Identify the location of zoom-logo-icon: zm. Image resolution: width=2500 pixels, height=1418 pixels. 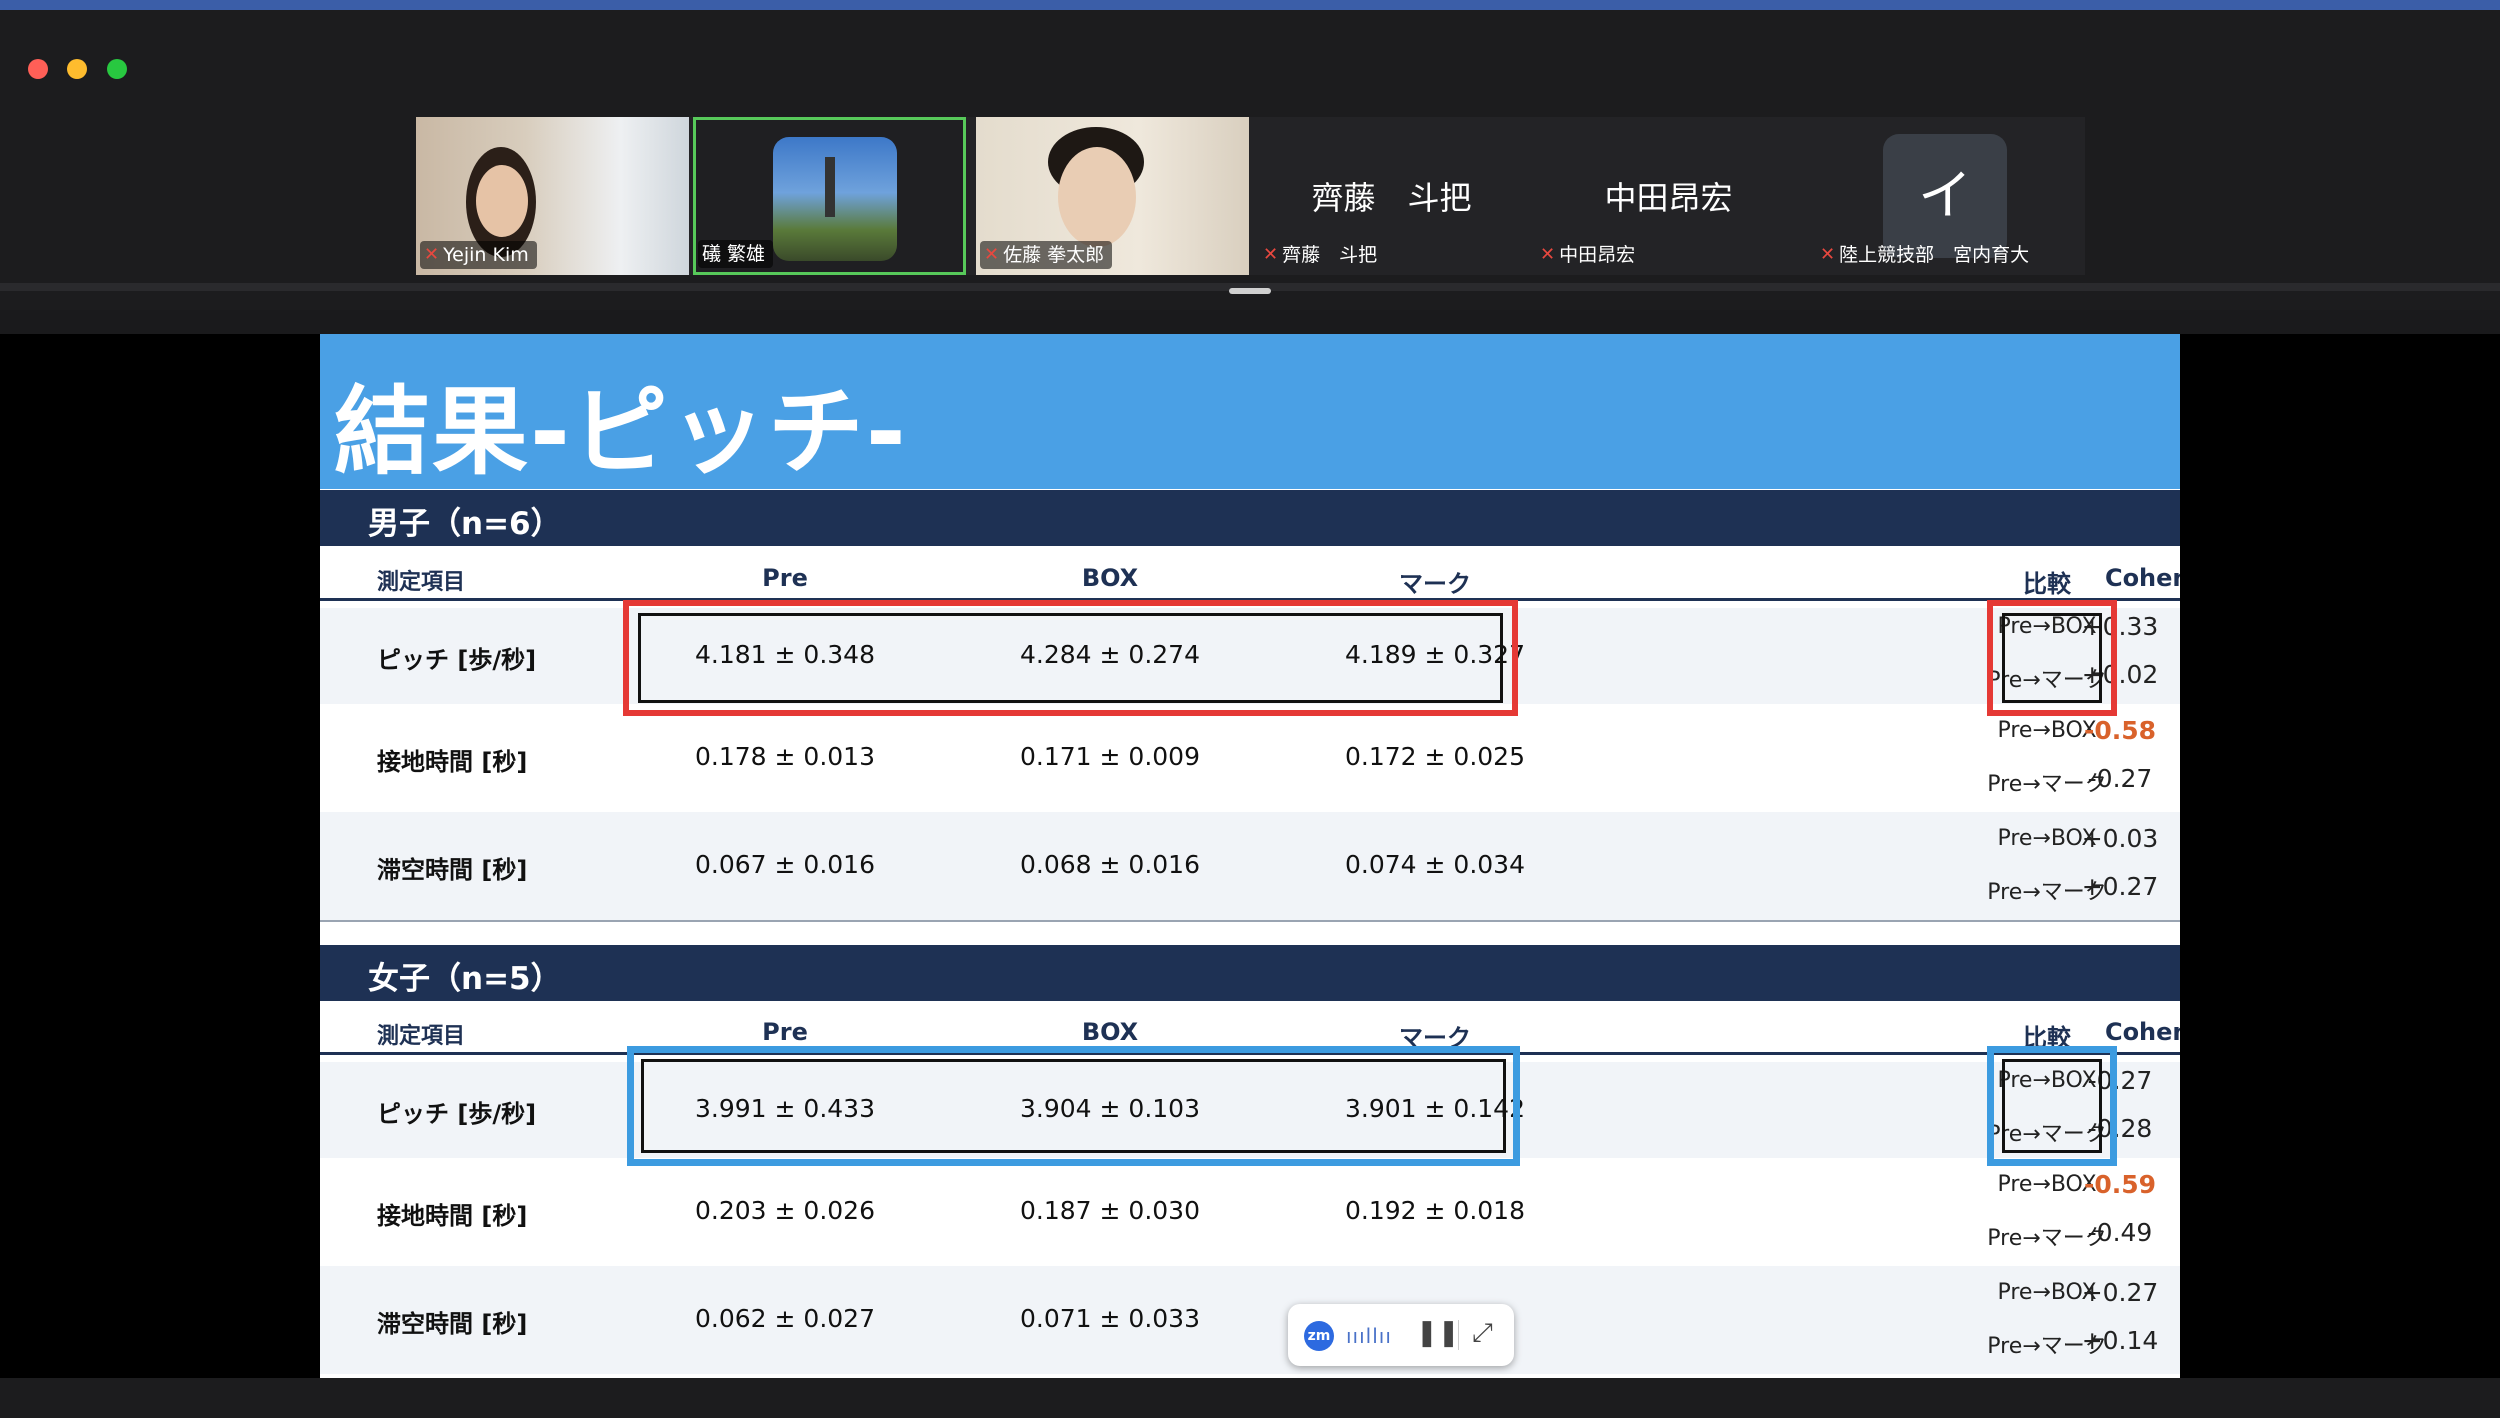
(1319, 1336).